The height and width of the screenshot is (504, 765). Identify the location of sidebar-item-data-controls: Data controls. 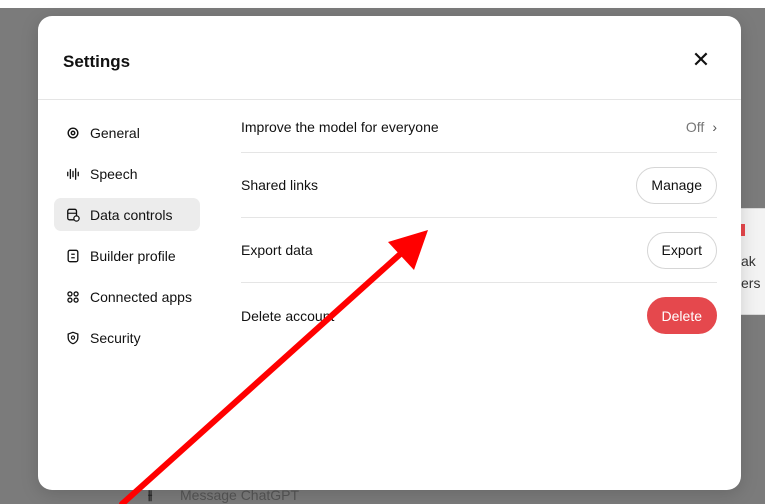
(127, 214).